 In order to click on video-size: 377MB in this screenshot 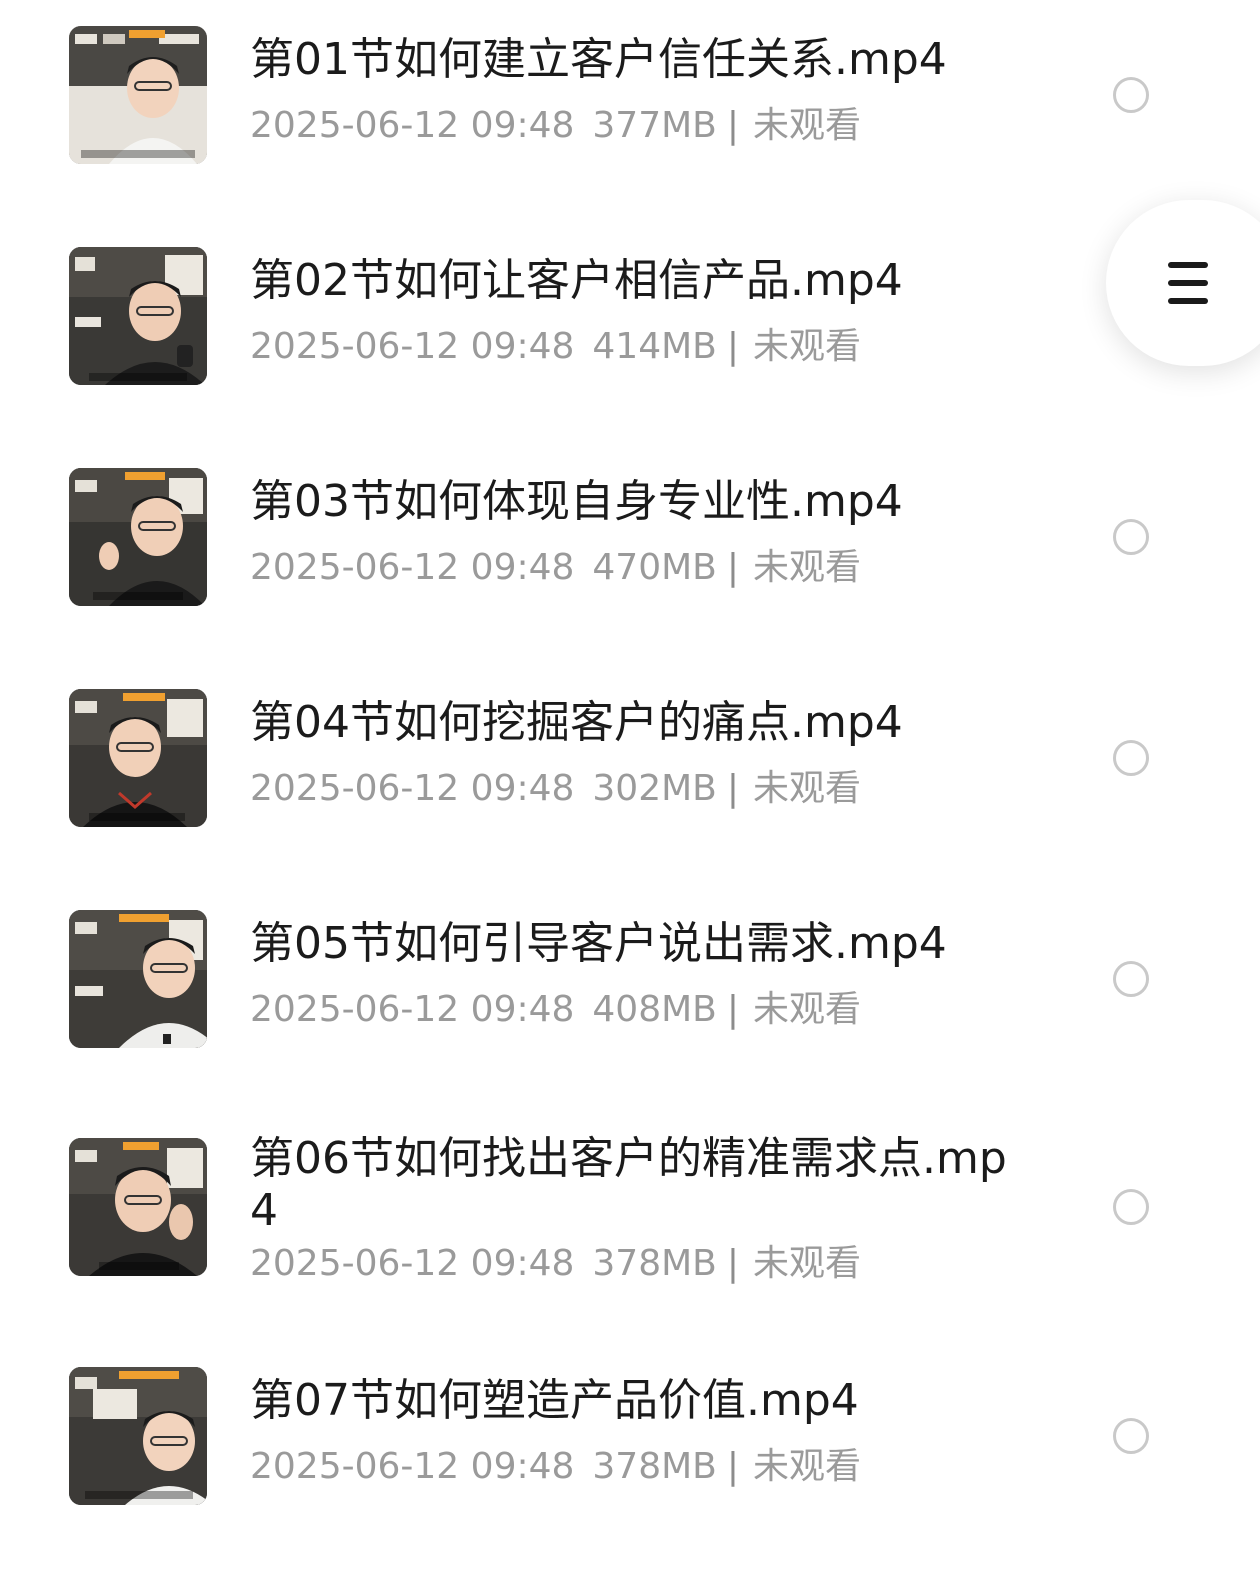, I will do `click(654, 125)`.